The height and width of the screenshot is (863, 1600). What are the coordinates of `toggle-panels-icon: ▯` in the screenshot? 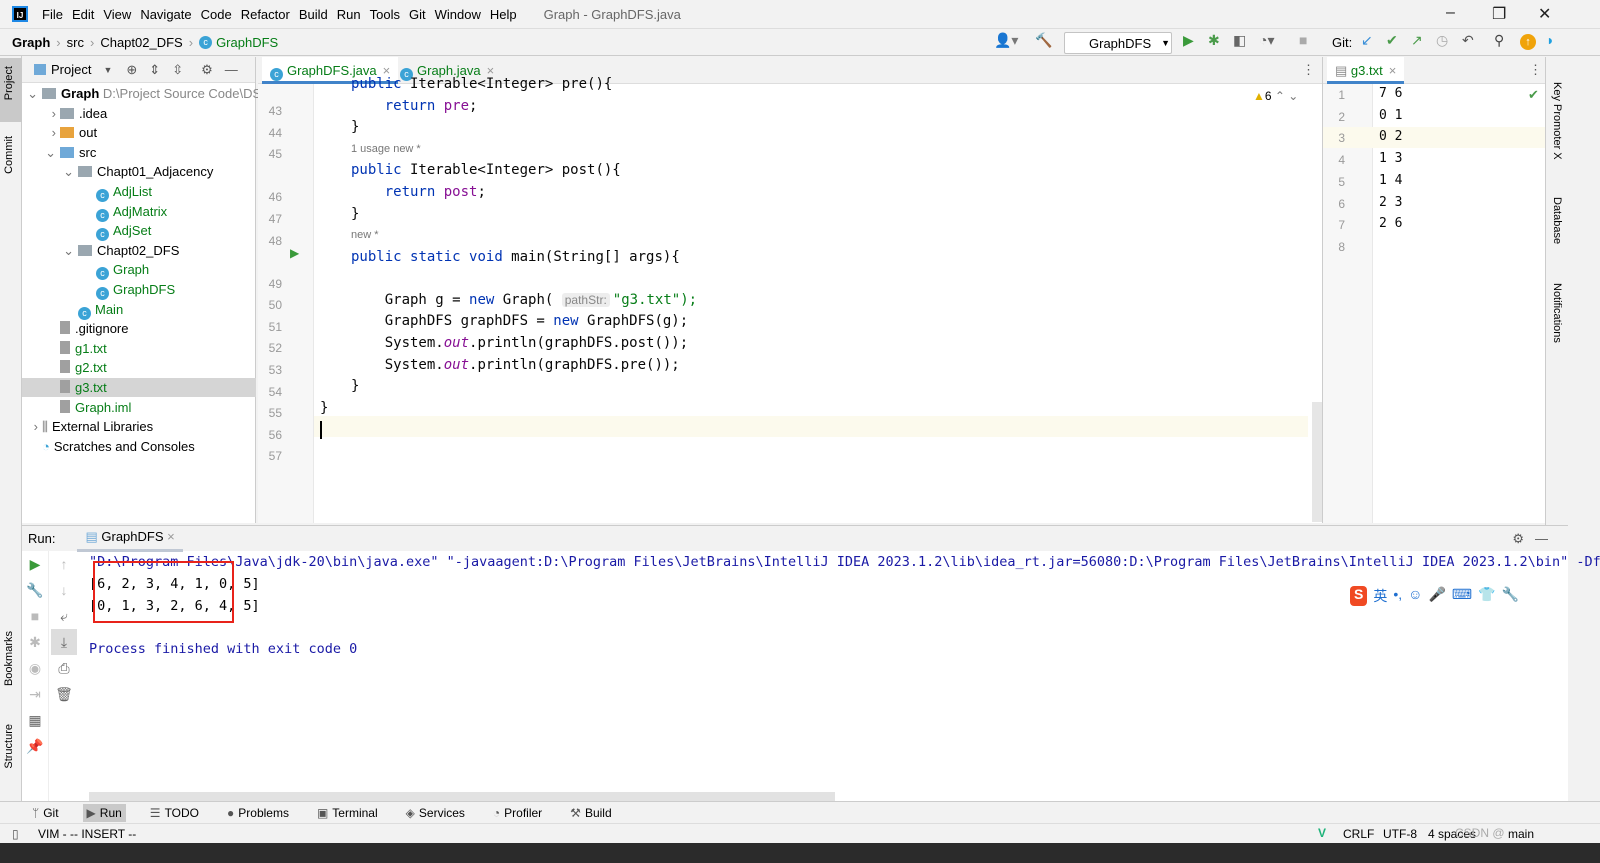 It's located at (15, 834).